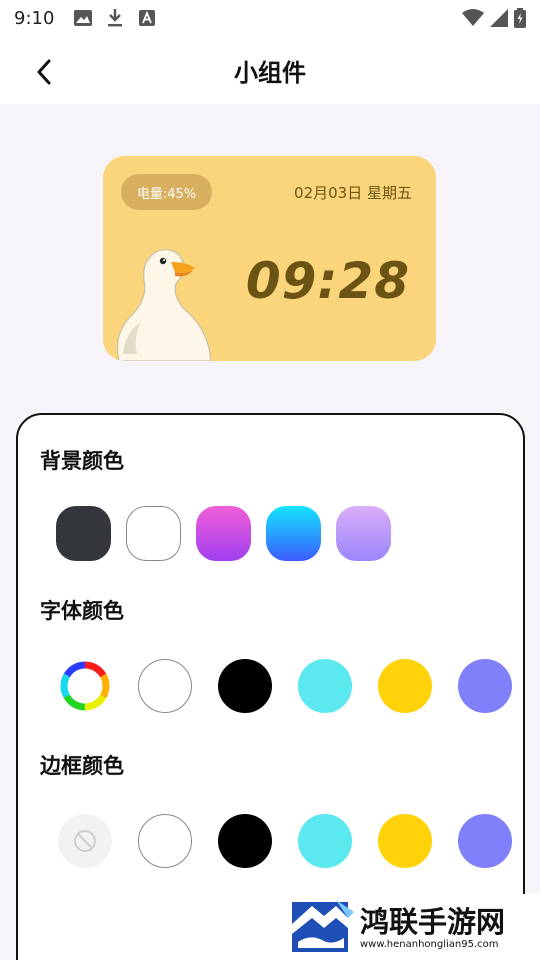  I want to click on watermark-url: www.henanhonglian95.com, so click(429, 944).